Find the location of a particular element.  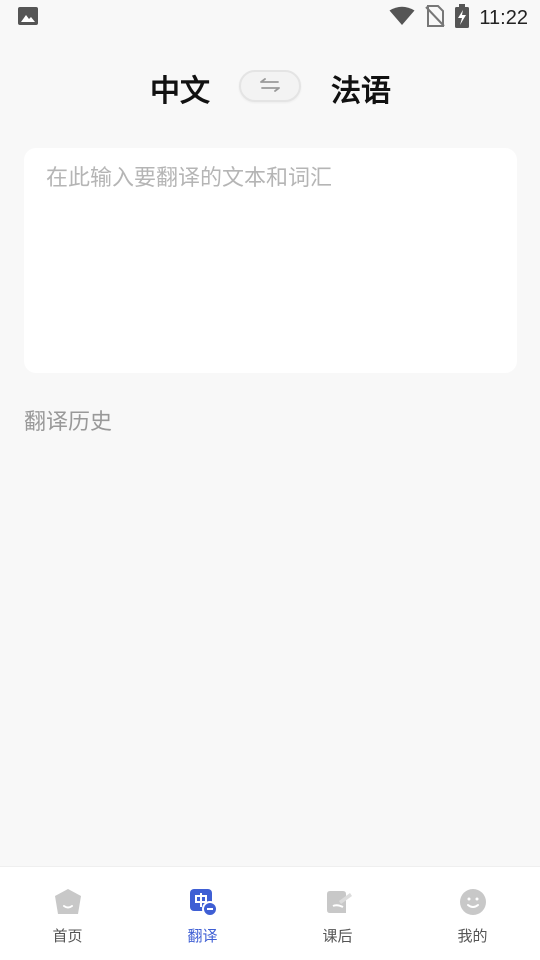

battery-charging-icon is located at coordinates (462, 18).